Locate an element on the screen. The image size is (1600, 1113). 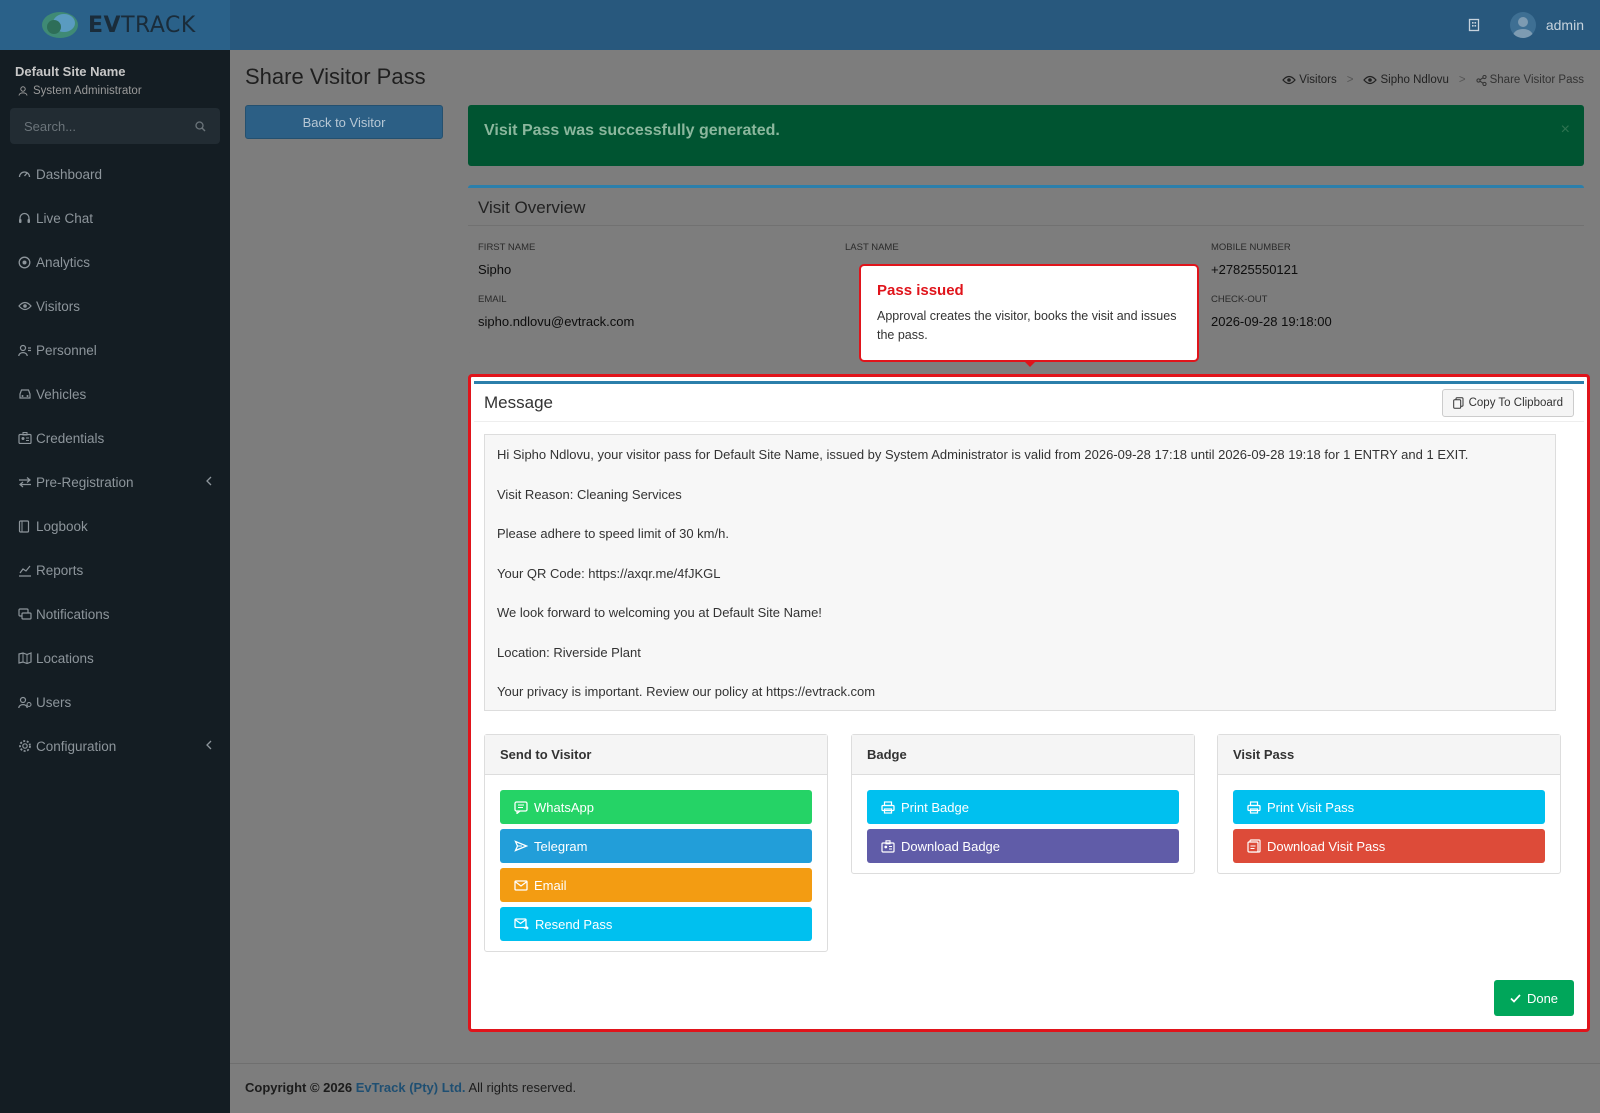
pdf-icon is located at coordinates (1254, 846).